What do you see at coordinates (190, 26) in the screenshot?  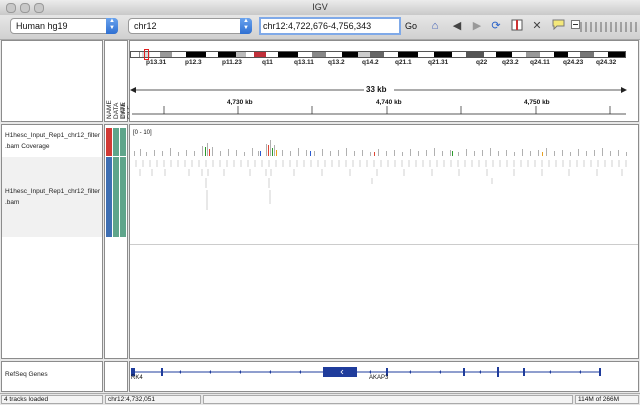 I see `chromosome-select: chr12 ▲ ▼` at bounding box center [190, 26].